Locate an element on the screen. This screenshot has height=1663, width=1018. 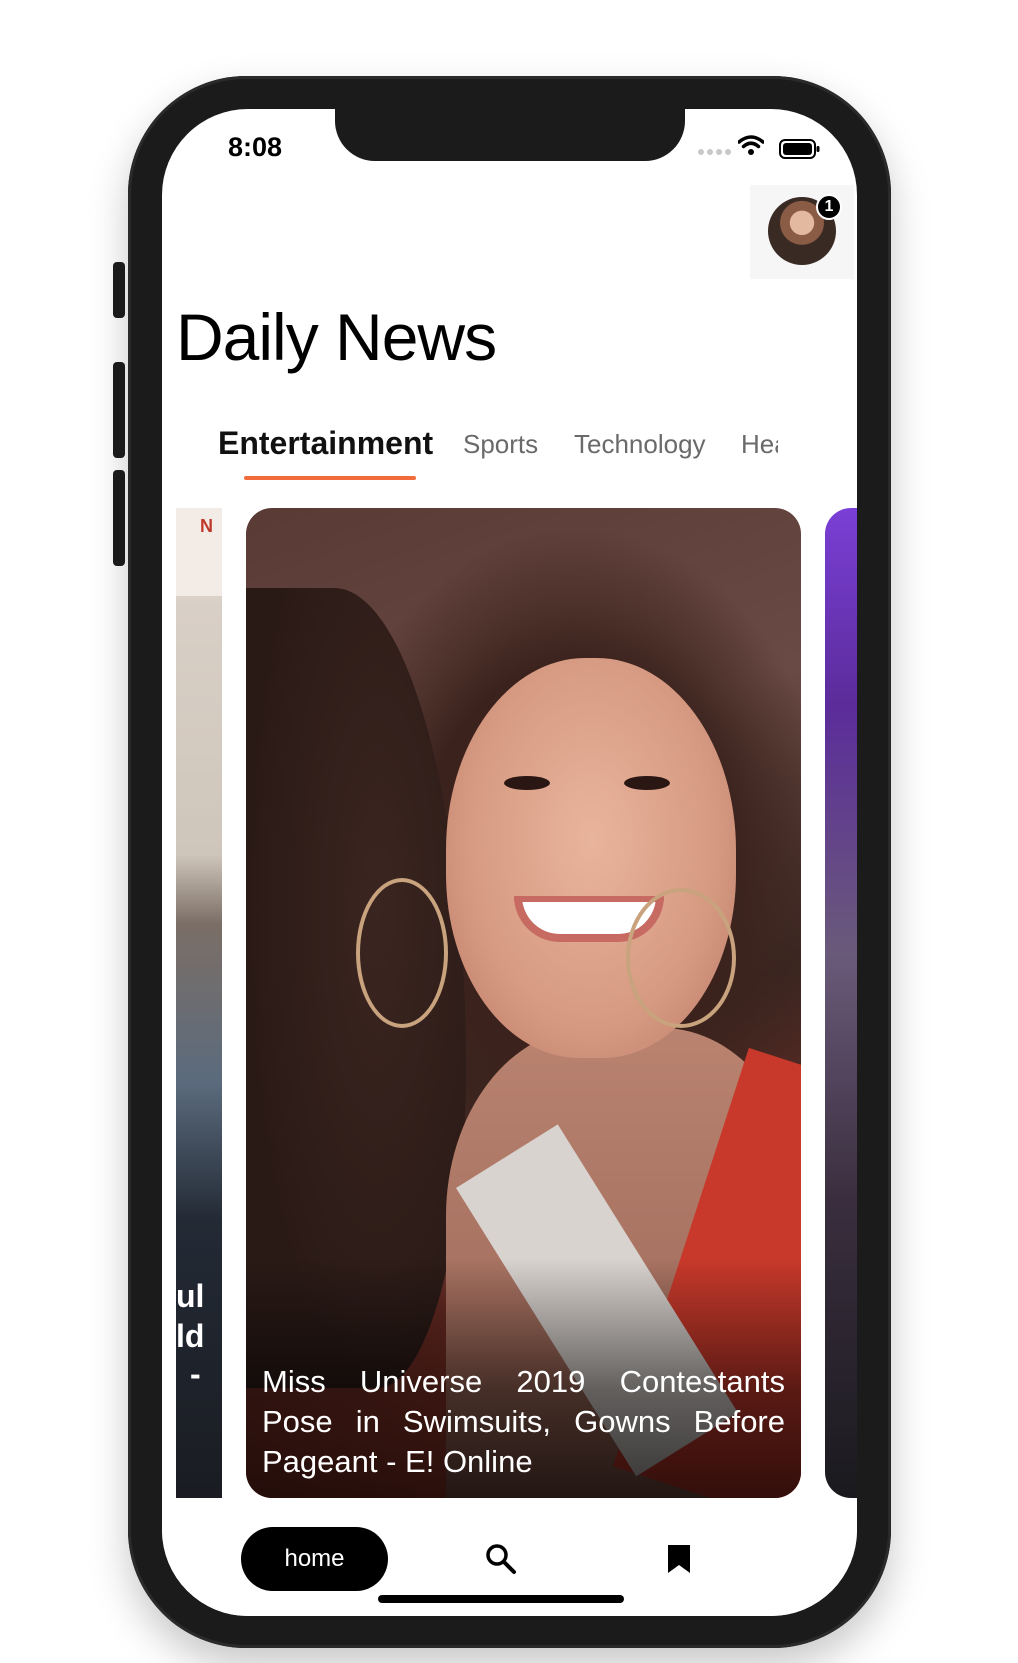
photo-eye-left is located at coordinates (527, 783).